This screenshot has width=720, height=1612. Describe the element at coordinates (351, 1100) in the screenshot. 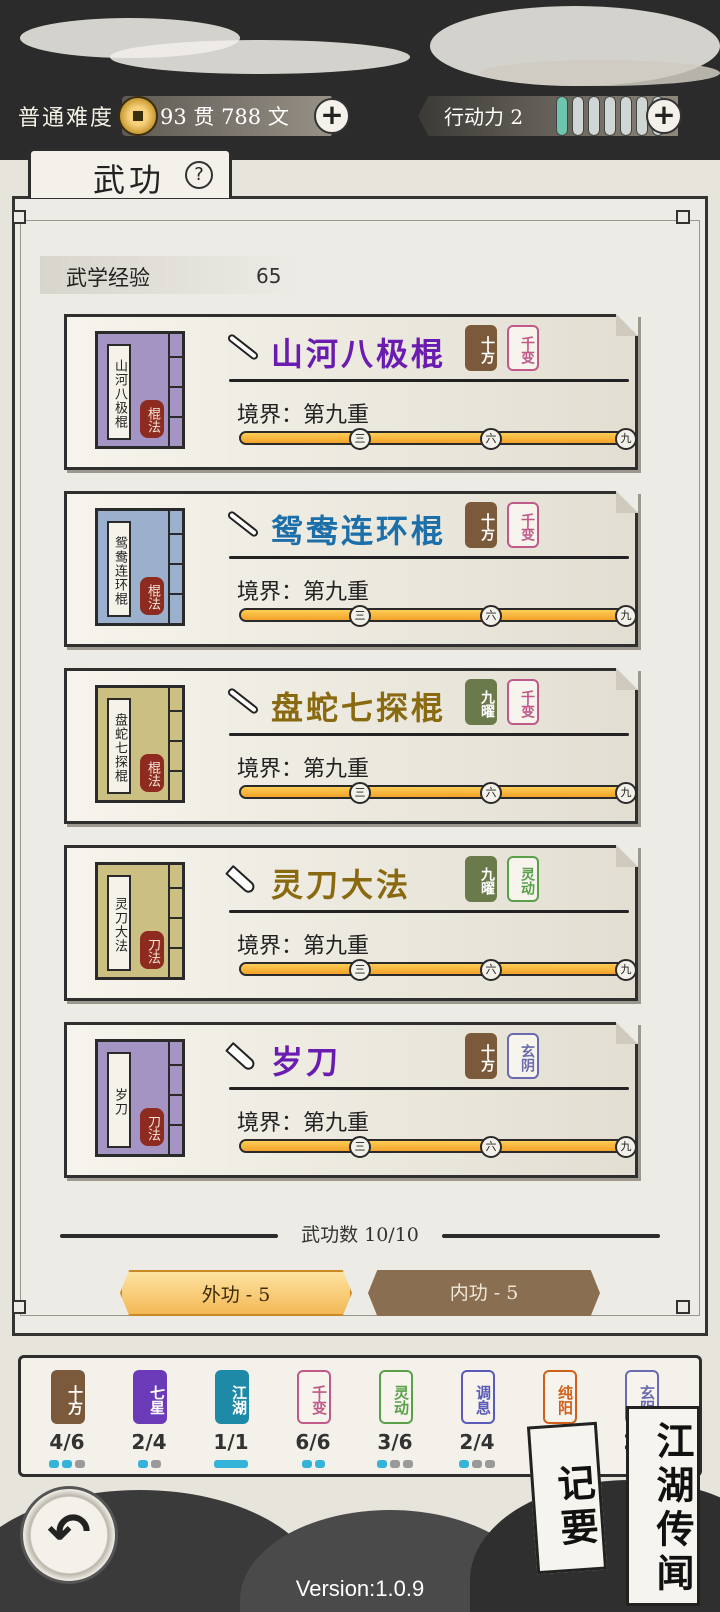

I see `skill-card: 岁刀 刀法 岁刀 十方 玄阴 境界：第九重 三 六 九` at that location.